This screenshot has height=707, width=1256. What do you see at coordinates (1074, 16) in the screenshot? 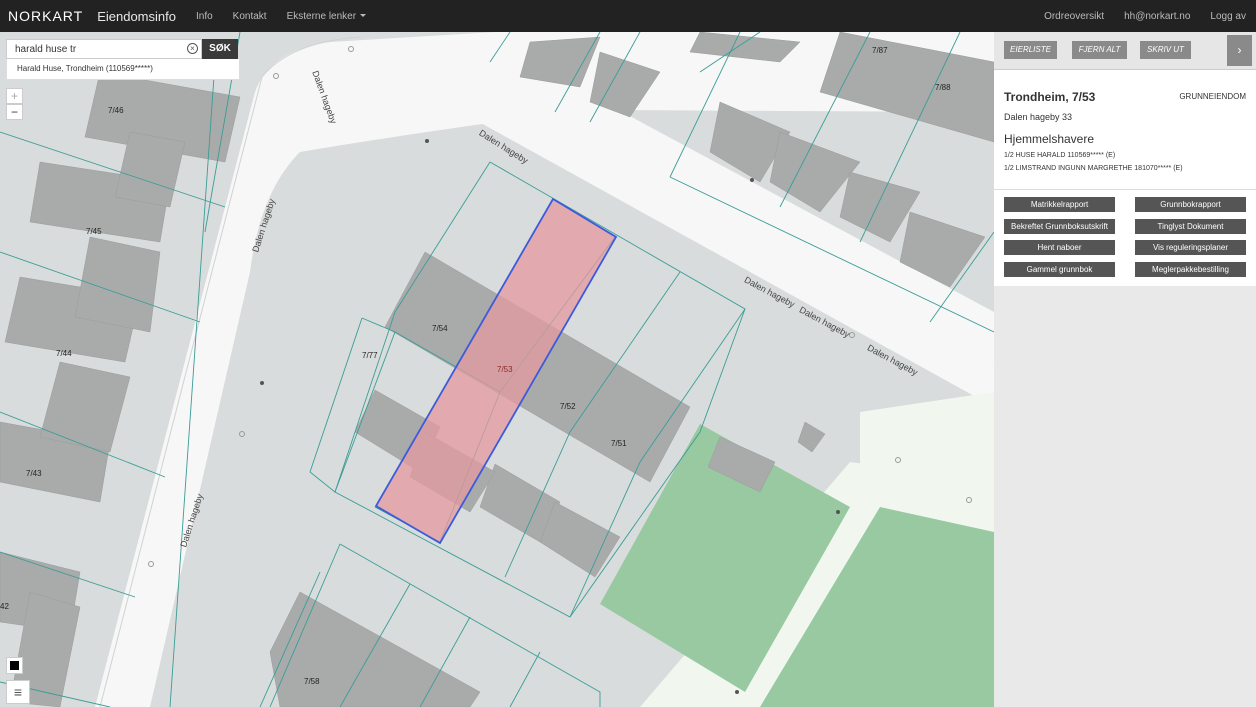
I see `nav-ordreoversikt: Ordreoversikt` at bounding box center [1074, 16].